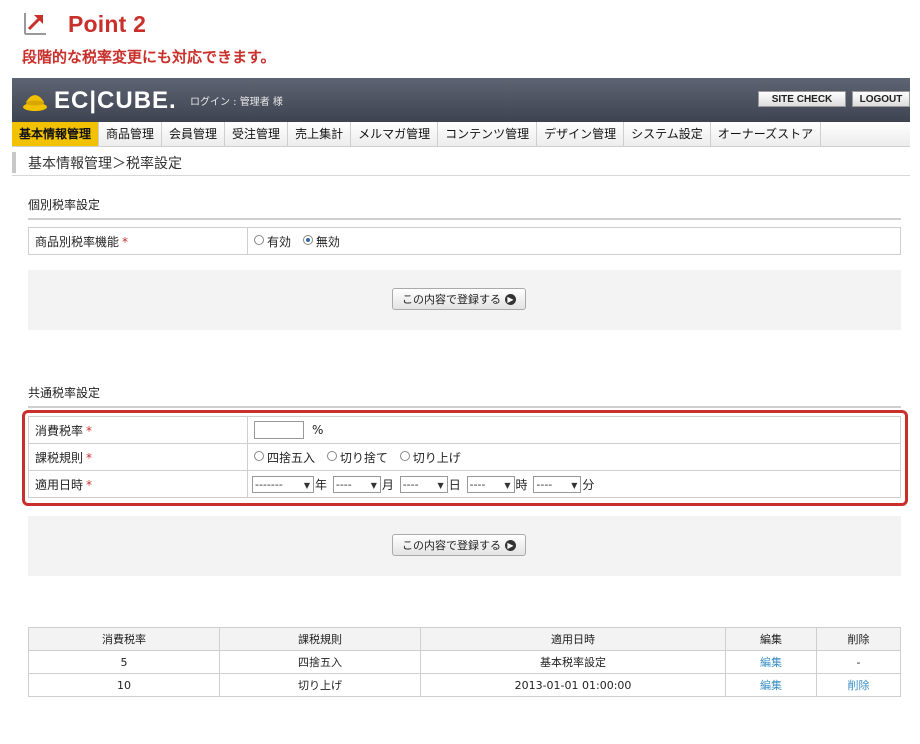  I want to click on nav-design: デザイン管理, so click(581, 134).